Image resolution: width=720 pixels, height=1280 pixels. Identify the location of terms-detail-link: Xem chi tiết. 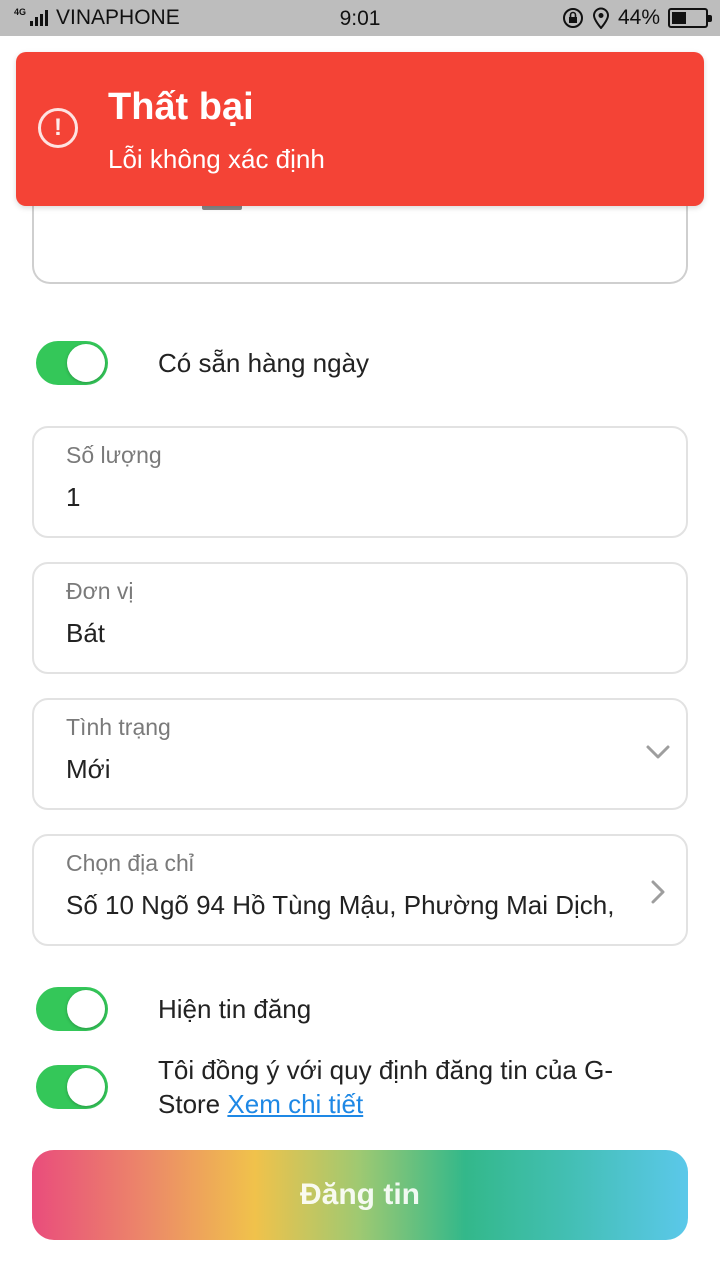
(295, 1104).